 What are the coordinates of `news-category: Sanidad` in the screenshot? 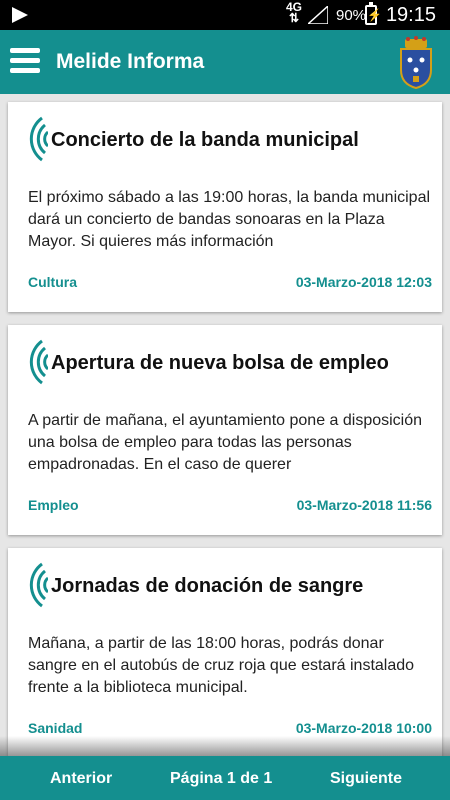 It's located at (55, 728).